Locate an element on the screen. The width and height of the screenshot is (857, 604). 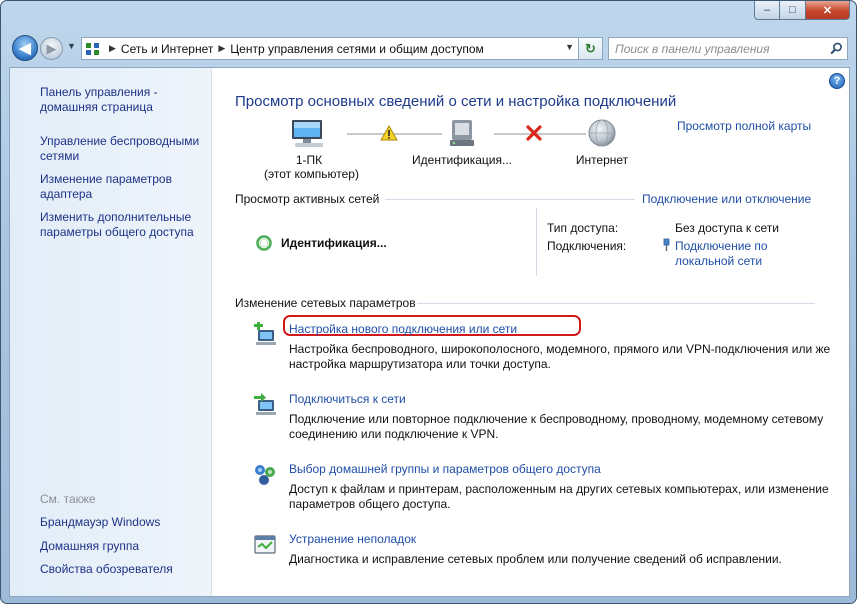
connect-network-icon is located at coordinates (265, 404).